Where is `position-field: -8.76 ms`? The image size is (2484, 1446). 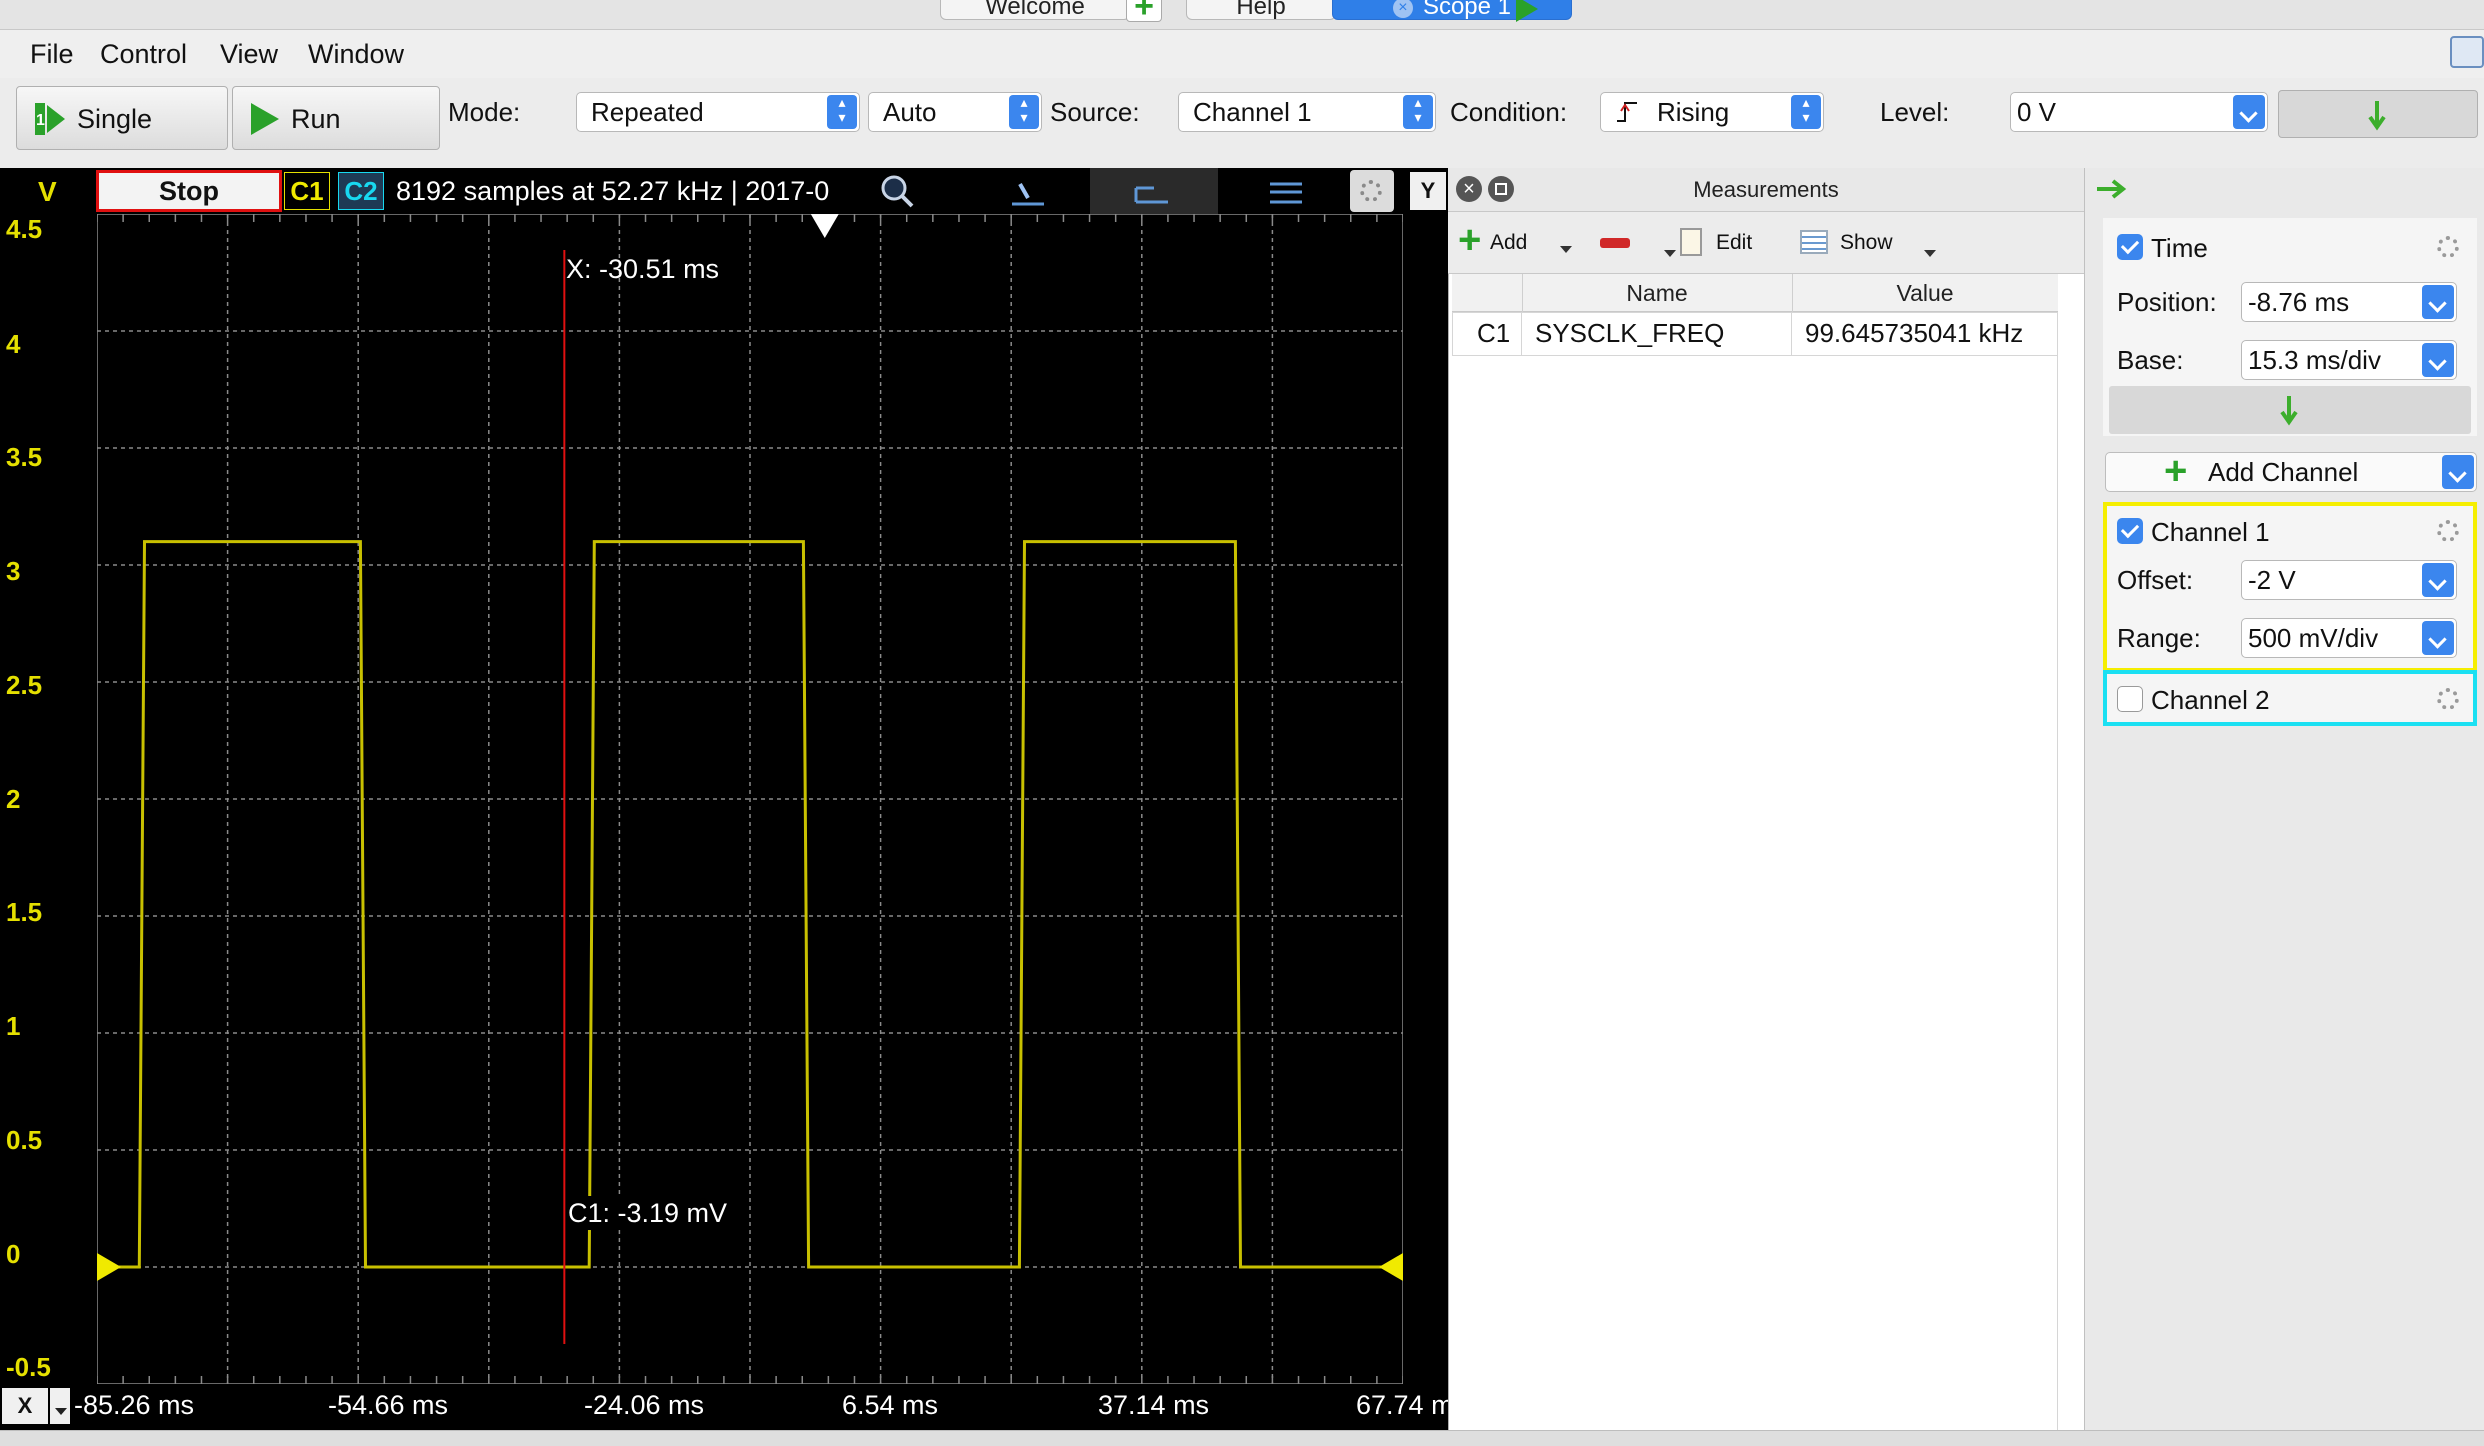 position-field: -8.76 ms is located at coordinates (2349, 302).